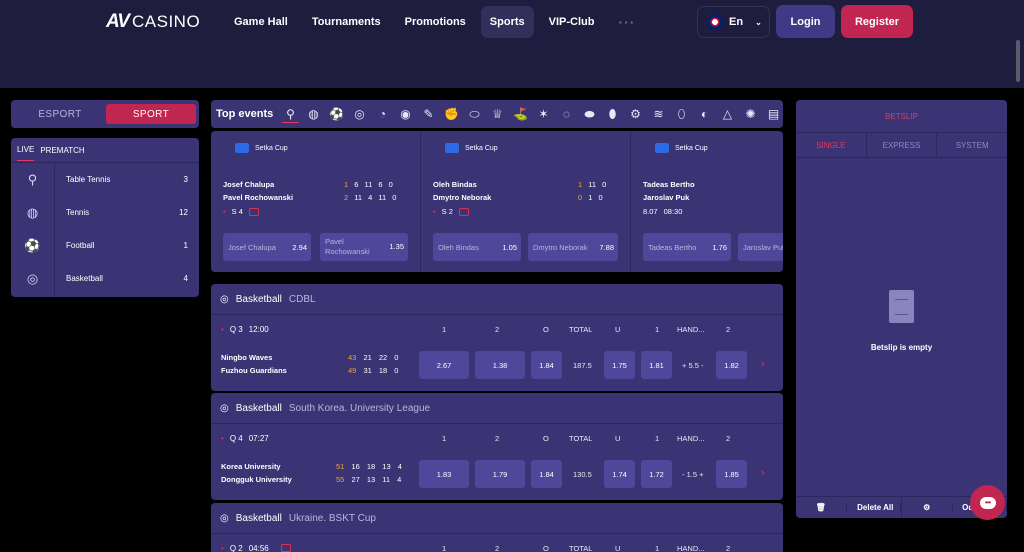 The image size is (1024, 552). I want to click on gear-icon: ⚙, so click(927, 507).